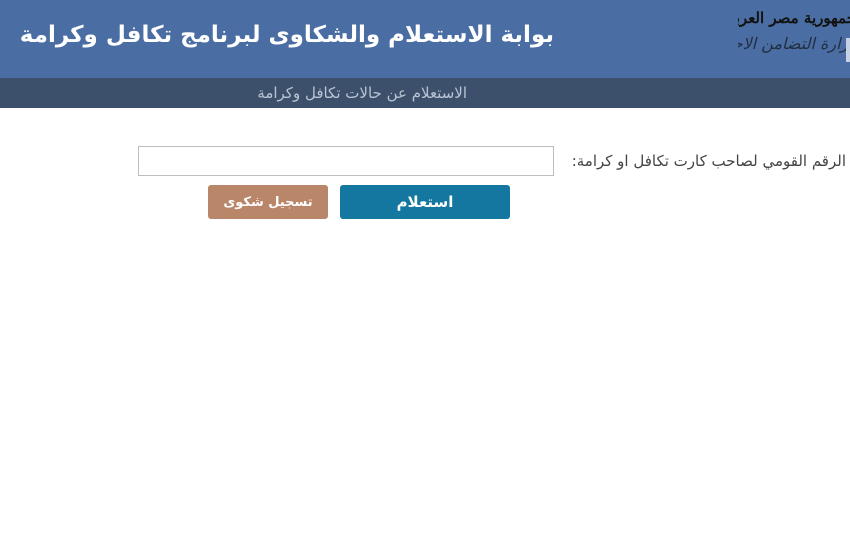  I want to click on nav-bar: الاستعلام عن حالات تكافل وكرامة, so click(425, 93).